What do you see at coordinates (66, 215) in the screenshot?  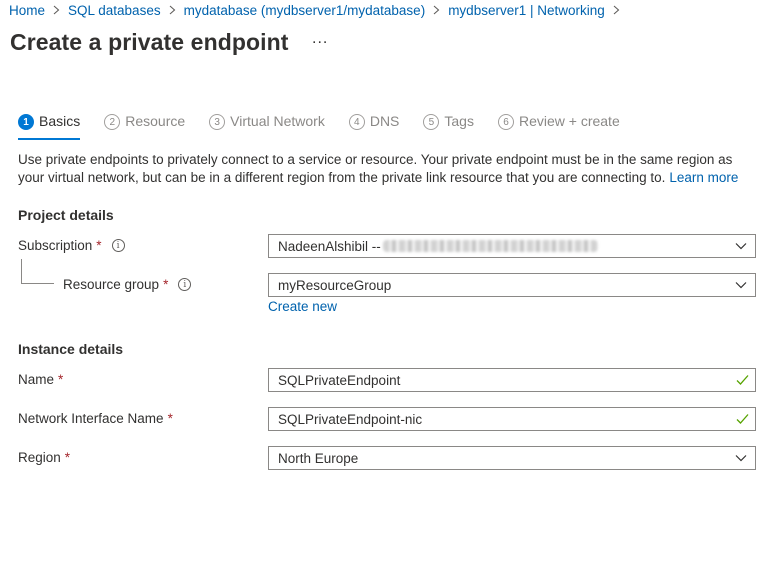 I see `project-details-heading: Project details` at bounding box center [66, 215].